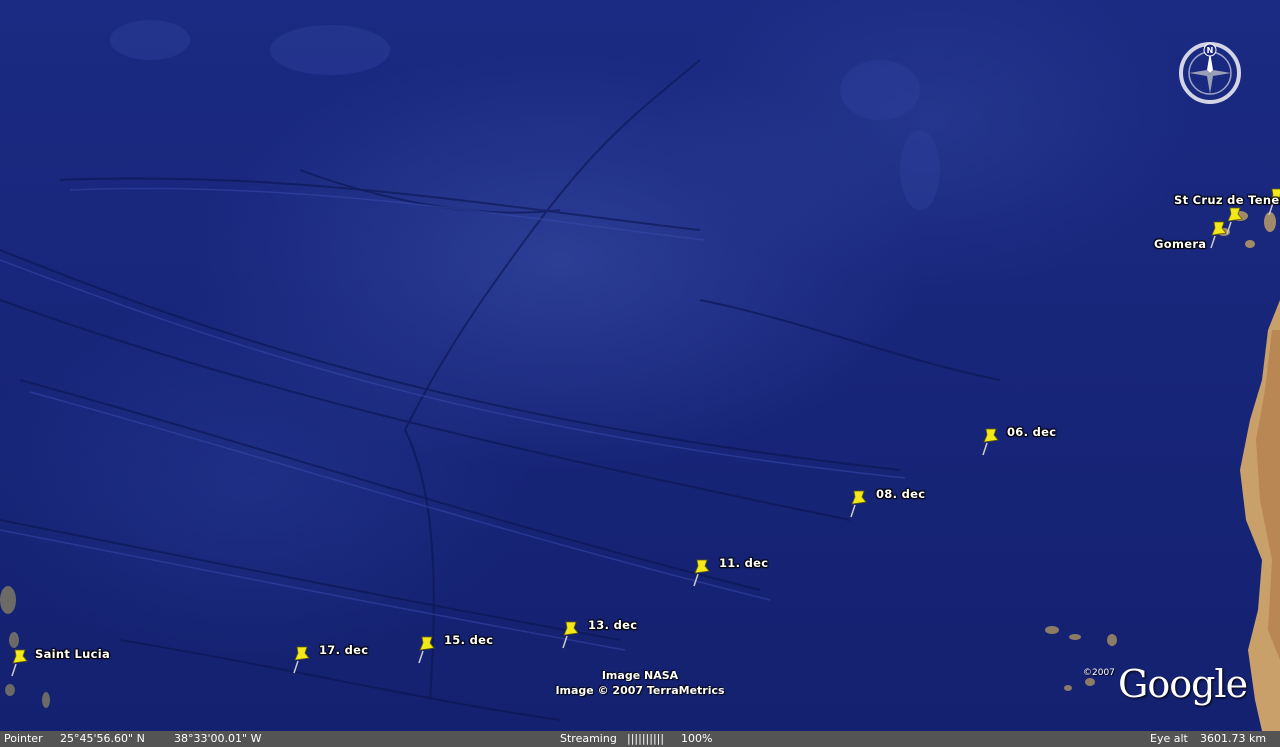  What do you see at coordinates (1180, 244) in the screenshot?
I see `placemark-label-gomera: Gomera` at bounding box center [1180, 244].